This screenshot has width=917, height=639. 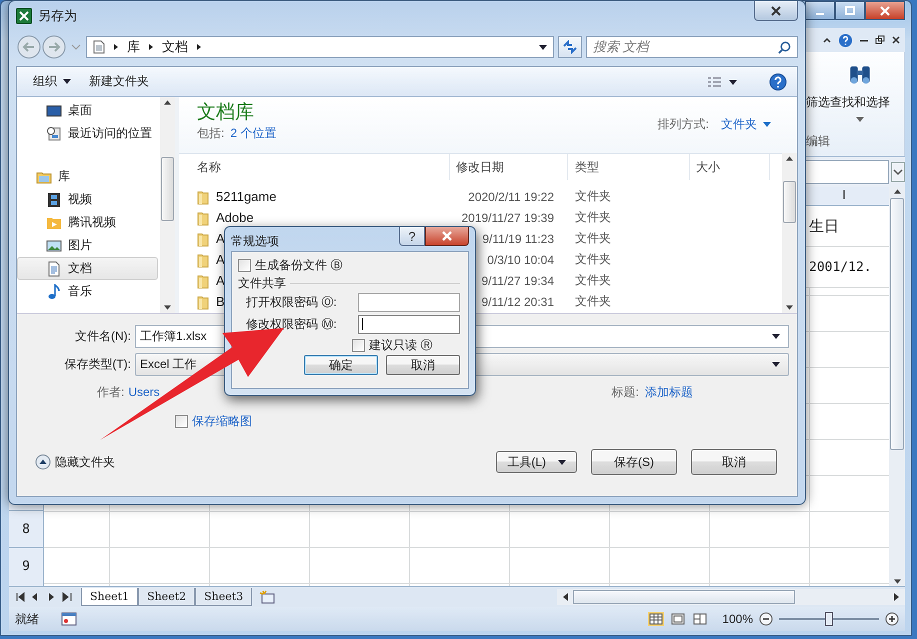 I want to click on expand-formula-icon, so click(x=898, y=172).